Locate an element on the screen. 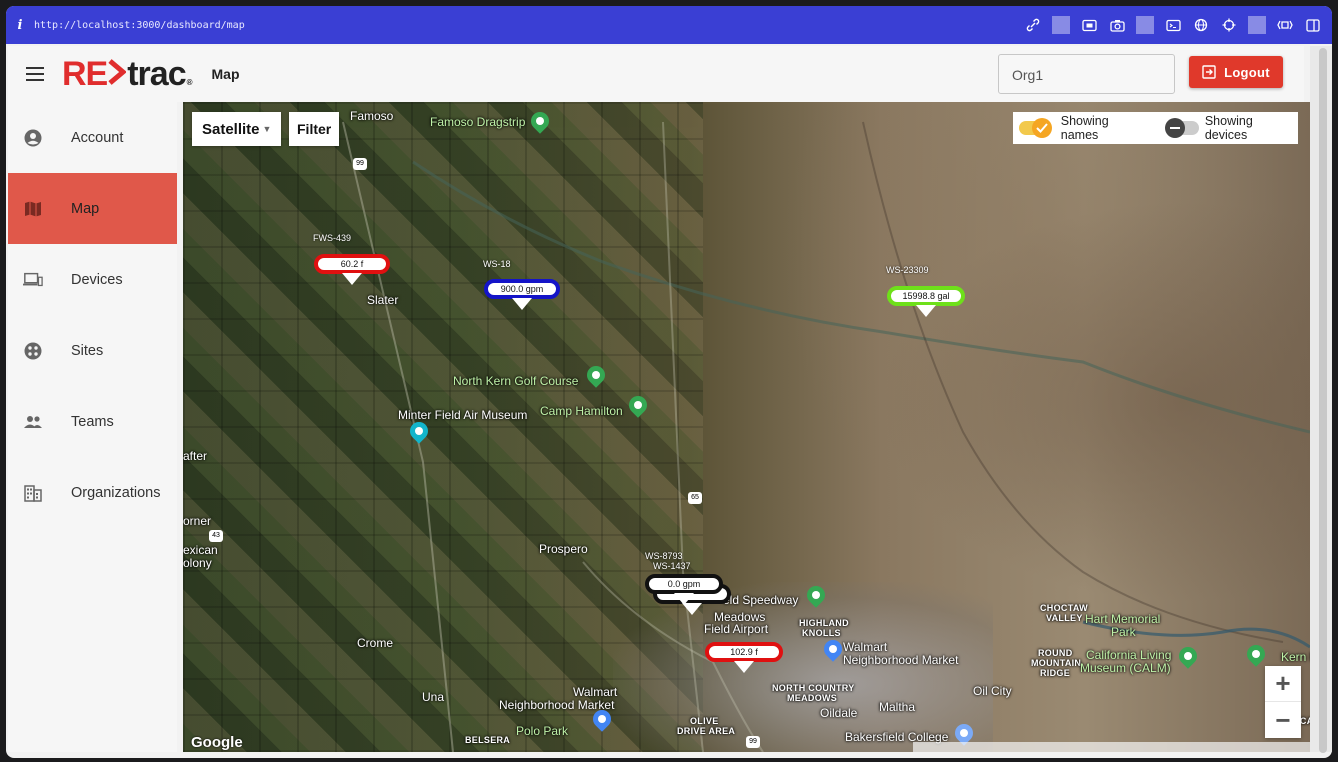 This screenshot has height=762, width=1338. sidebar-item-map: Map is located at coordinates (92, 208).